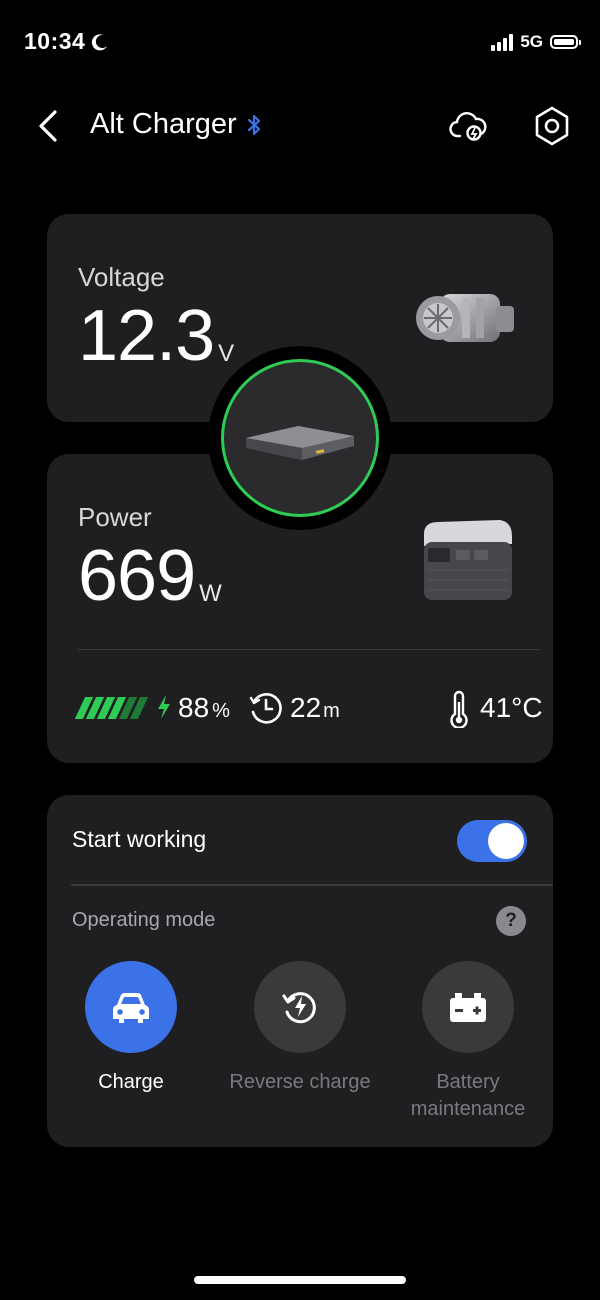  What do you see at coordinates (253, 124) in the screenshot?
I see `bluetooth-icon` at bounding box center [253, 124].